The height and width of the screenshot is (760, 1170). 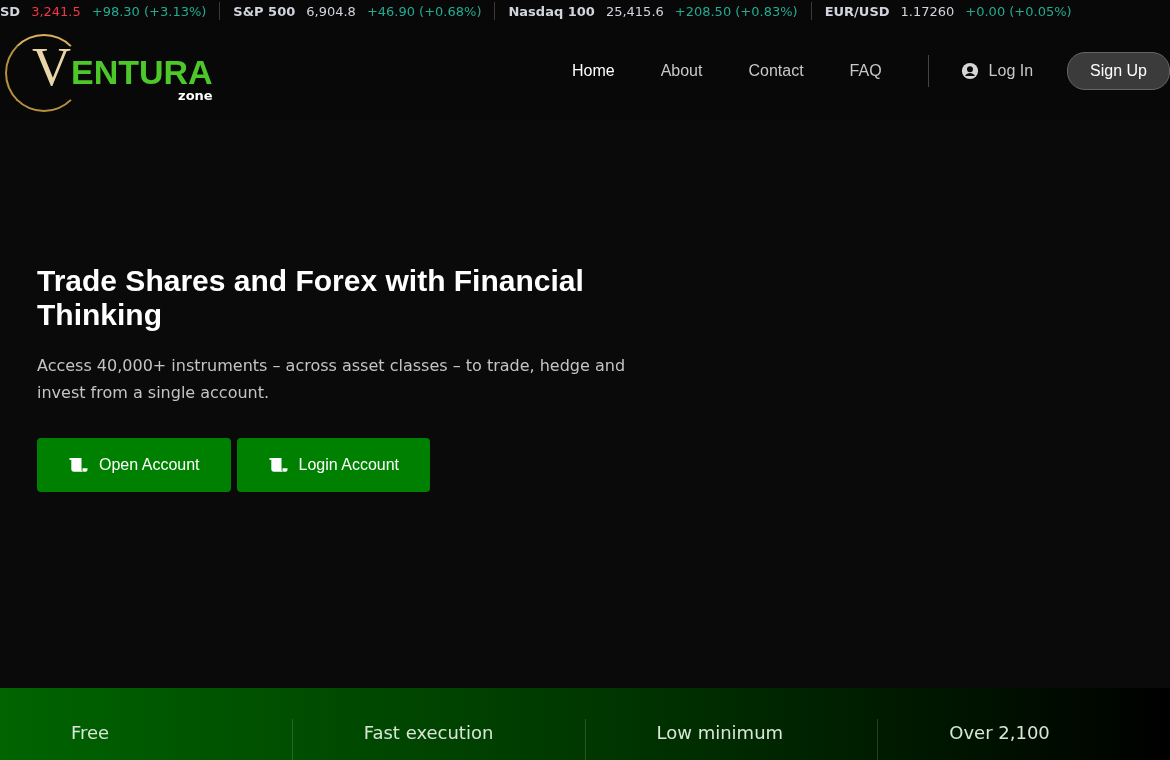 What do you see at coordinates (999, 732) in the screenshot?
I see `feature-title: Over 2,100` at bounding box center [999, 732].